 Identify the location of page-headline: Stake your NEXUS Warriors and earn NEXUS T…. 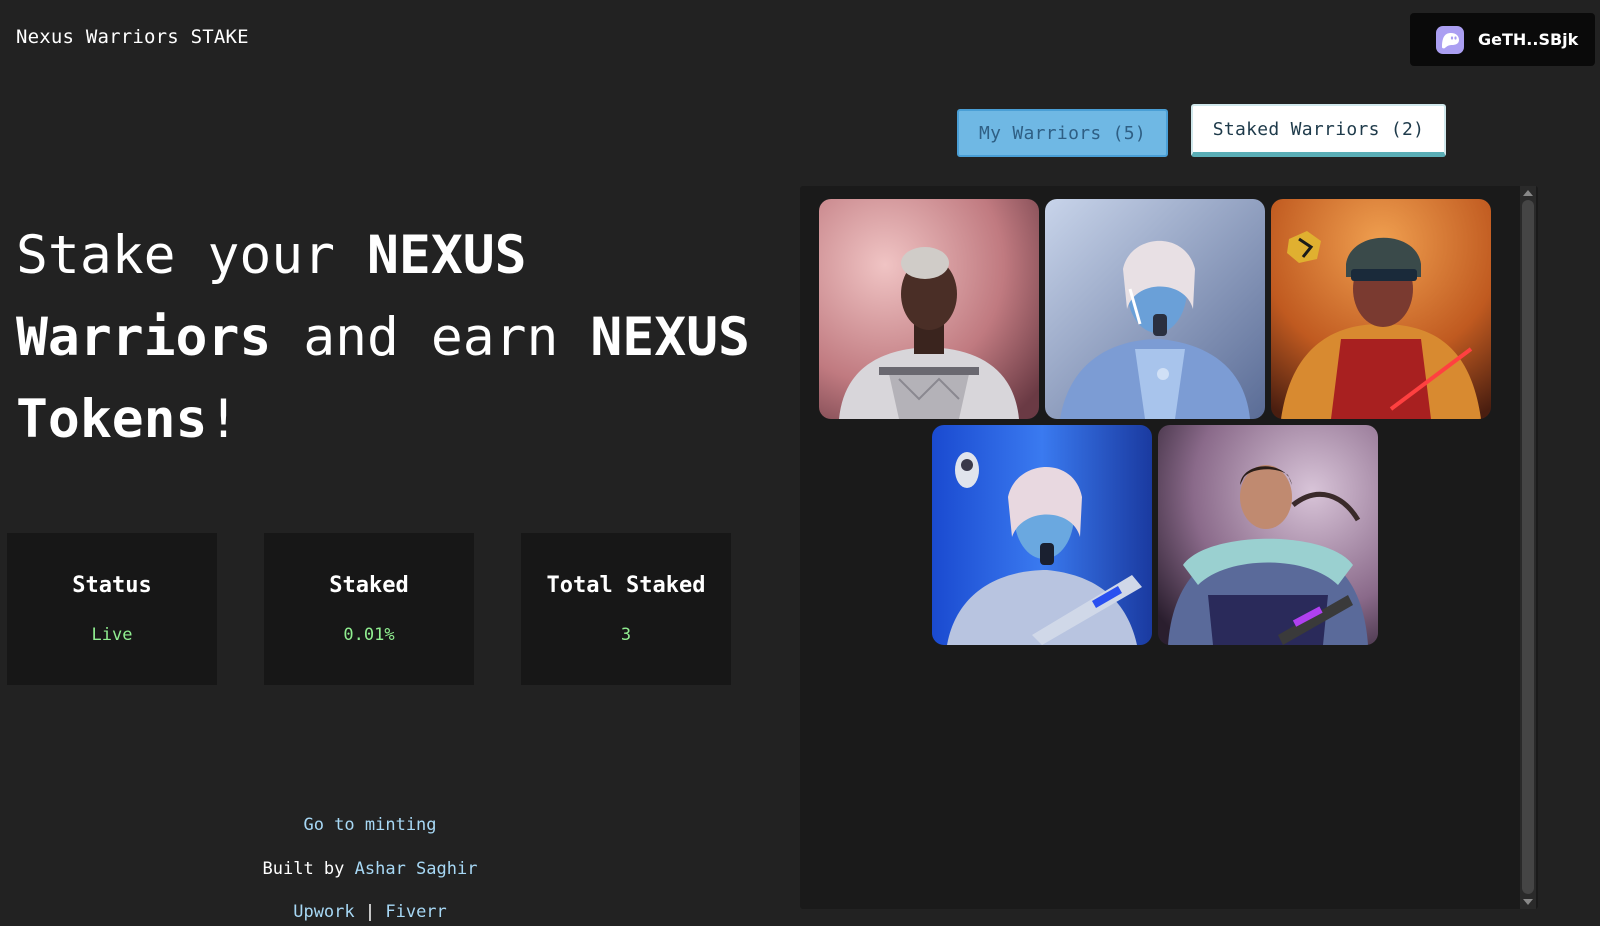
(383, 337).